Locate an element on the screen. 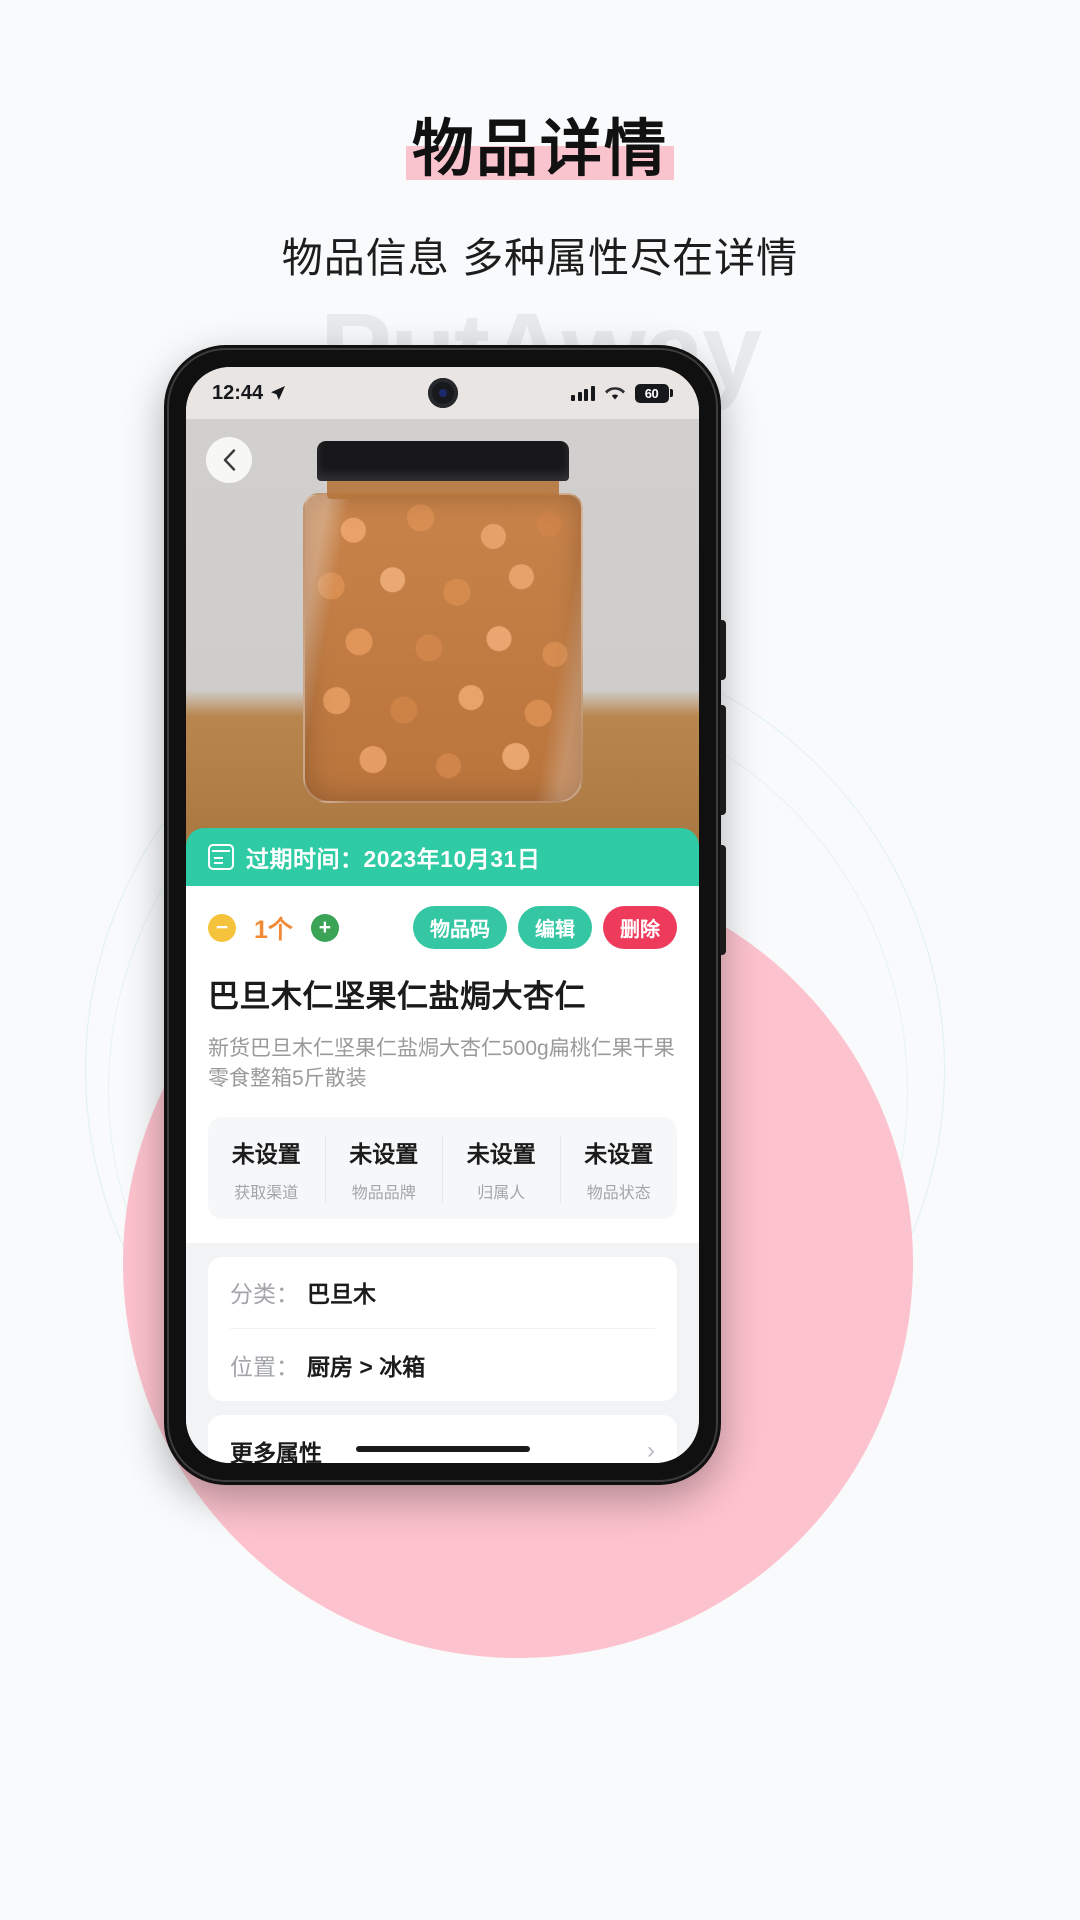 This screenshot has height=1920, width=1080. category-row: 分类： 巴旦木 is located at coordinates (442, 1293).